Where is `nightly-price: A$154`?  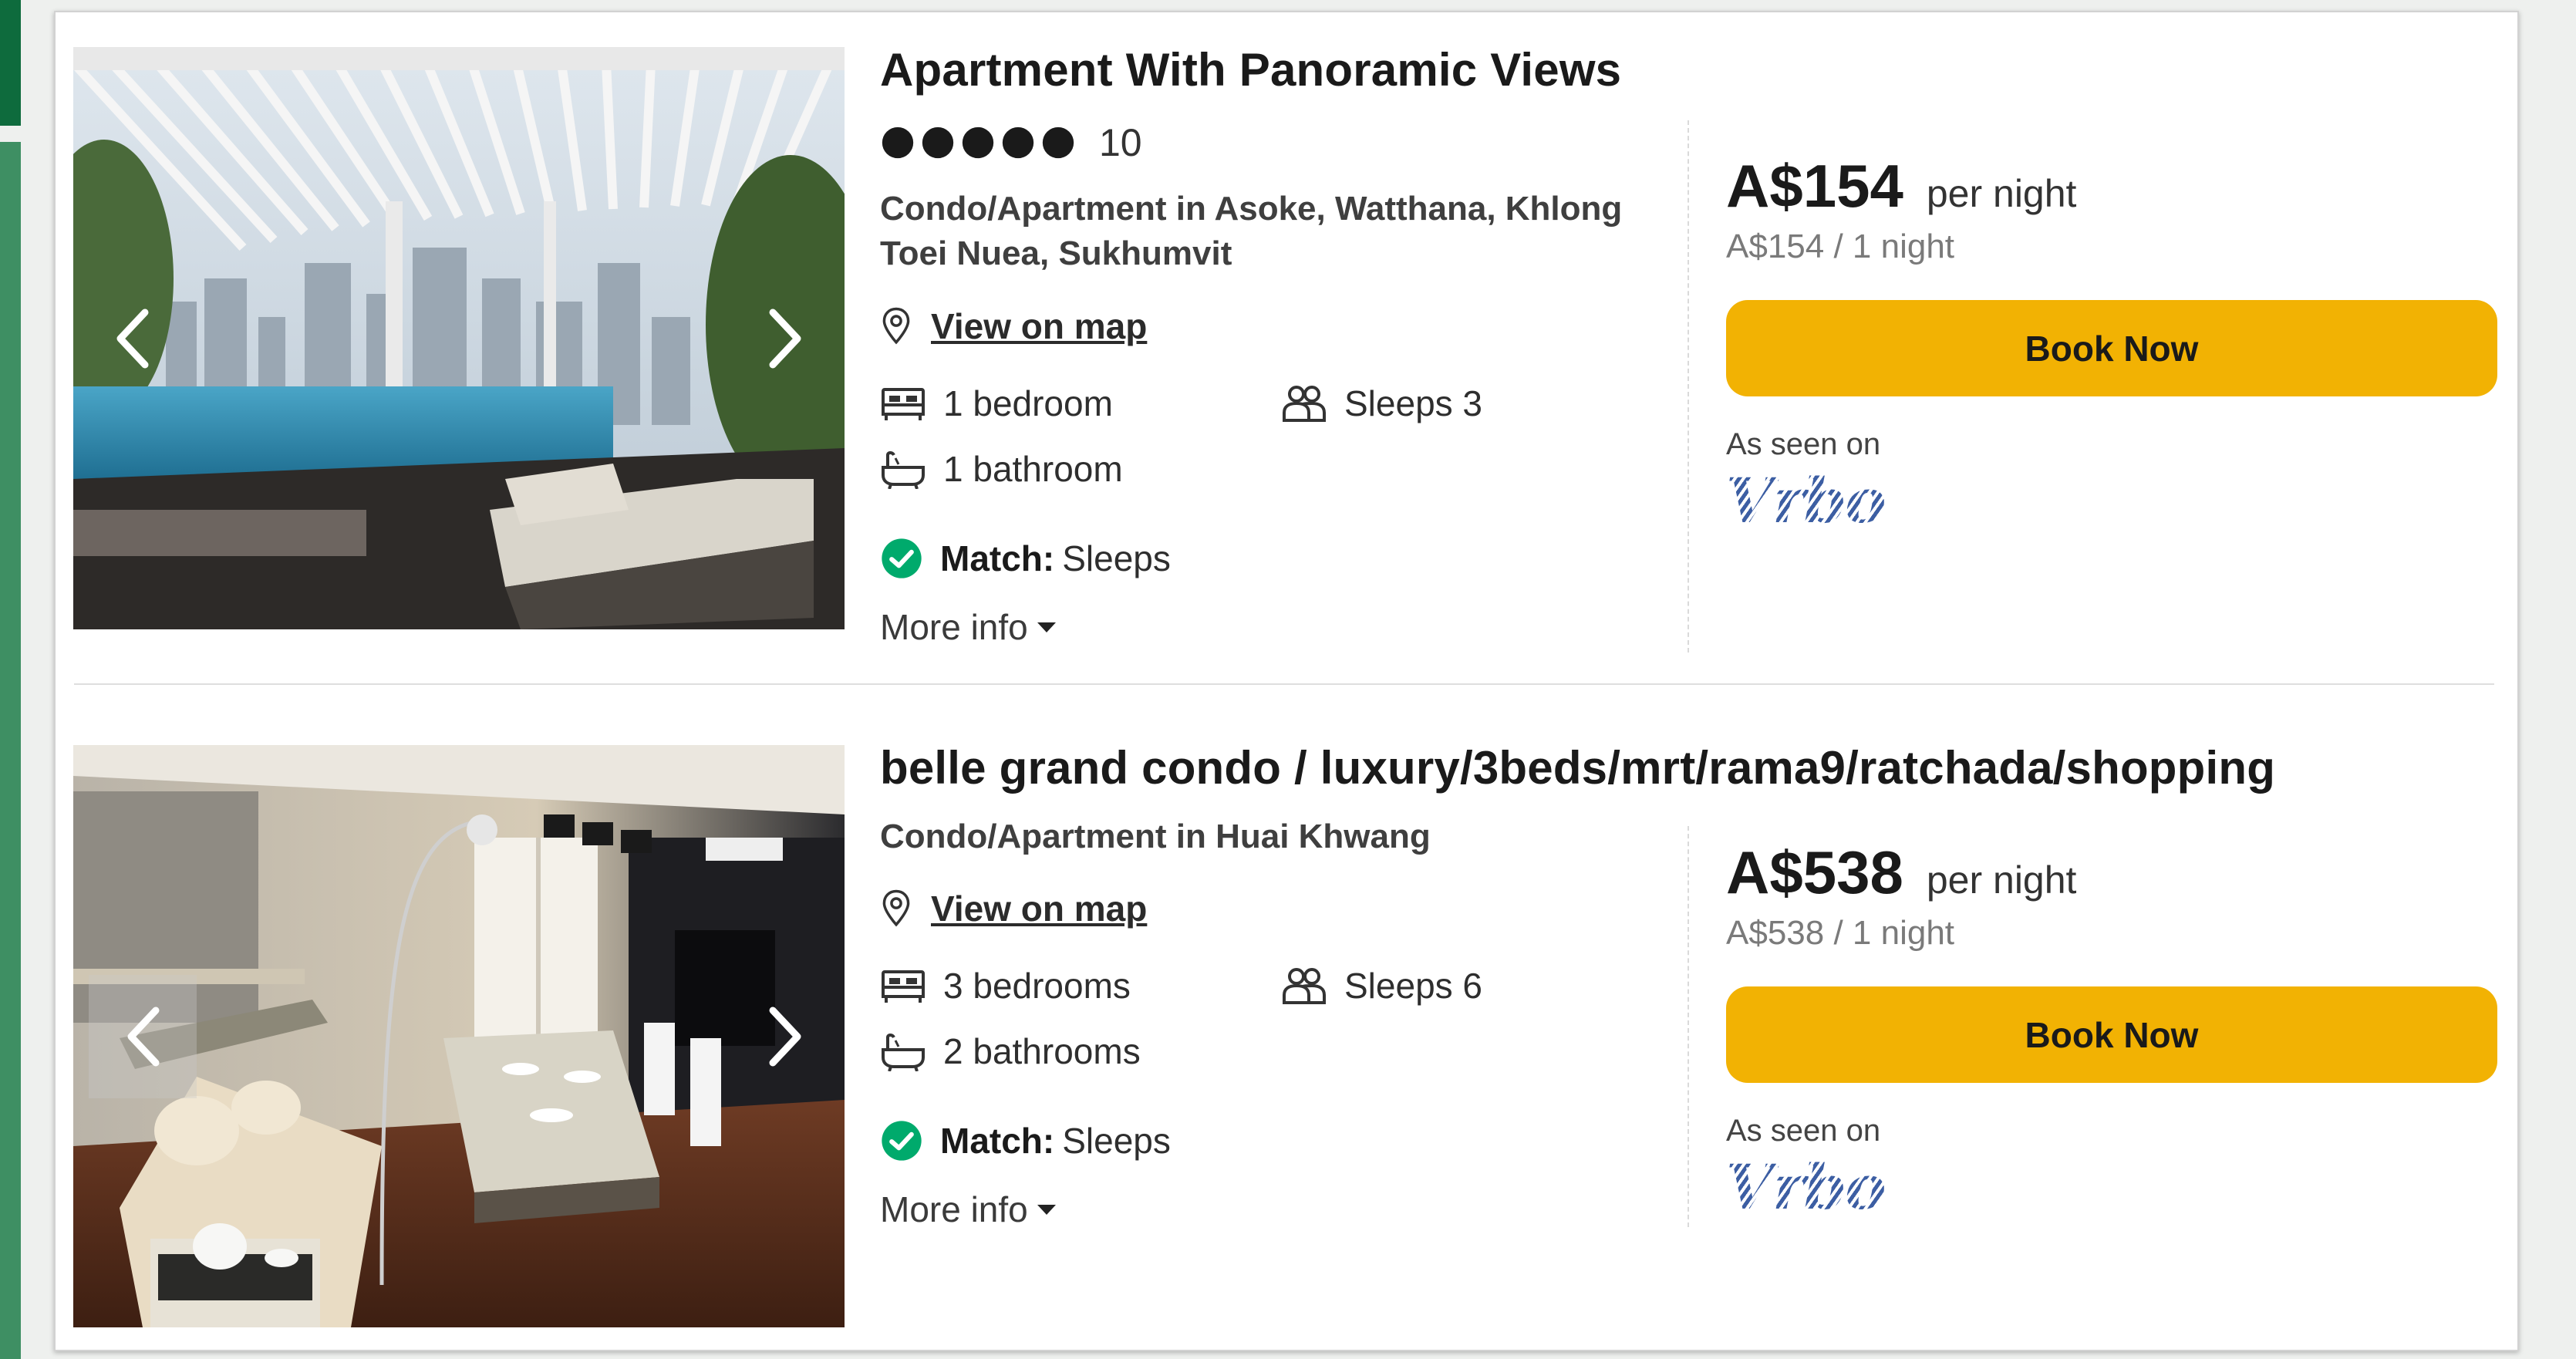 nightly-price: A$154 is located at coordinates (1814, 186).